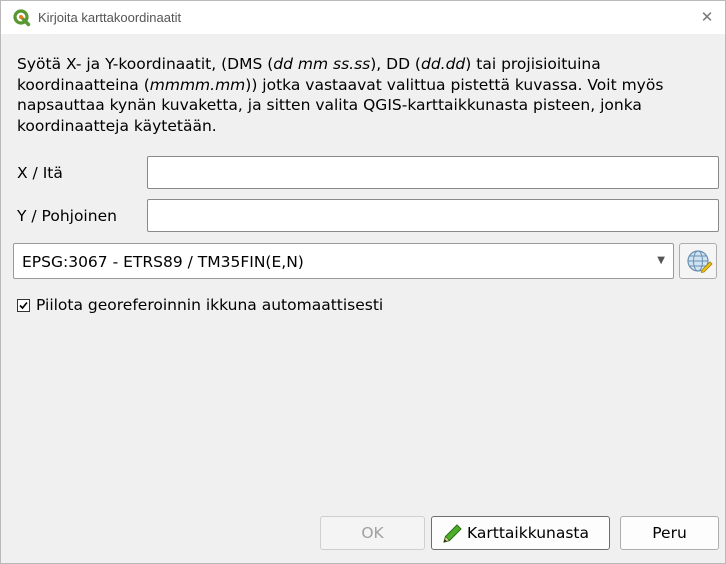 The image size is (726, 564). I want to click on chevron-down-icon: ▼, so click(661, 261).